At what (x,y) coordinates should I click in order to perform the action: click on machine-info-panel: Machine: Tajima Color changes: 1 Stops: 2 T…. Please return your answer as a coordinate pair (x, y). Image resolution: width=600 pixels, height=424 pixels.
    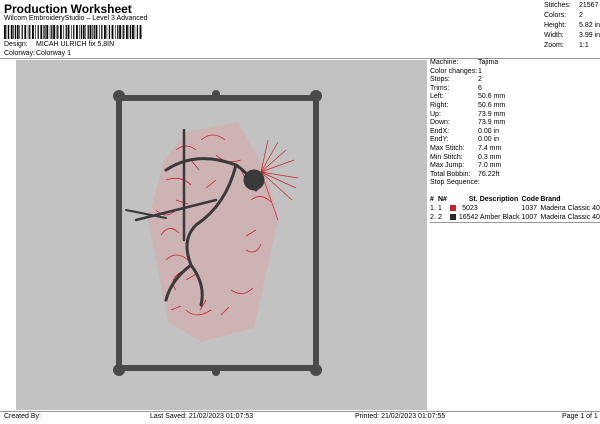
    Looking at the image, I should click on (515, 123).